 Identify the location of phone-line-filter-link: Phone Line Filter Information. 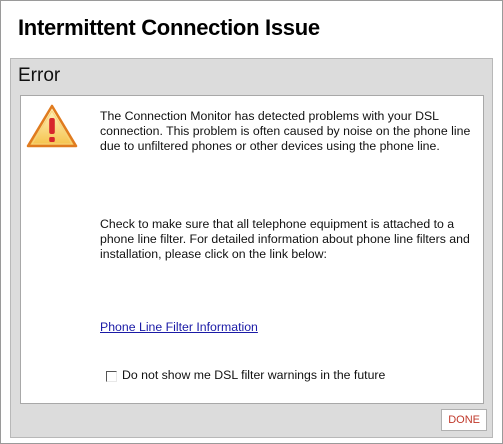
(179, 327).